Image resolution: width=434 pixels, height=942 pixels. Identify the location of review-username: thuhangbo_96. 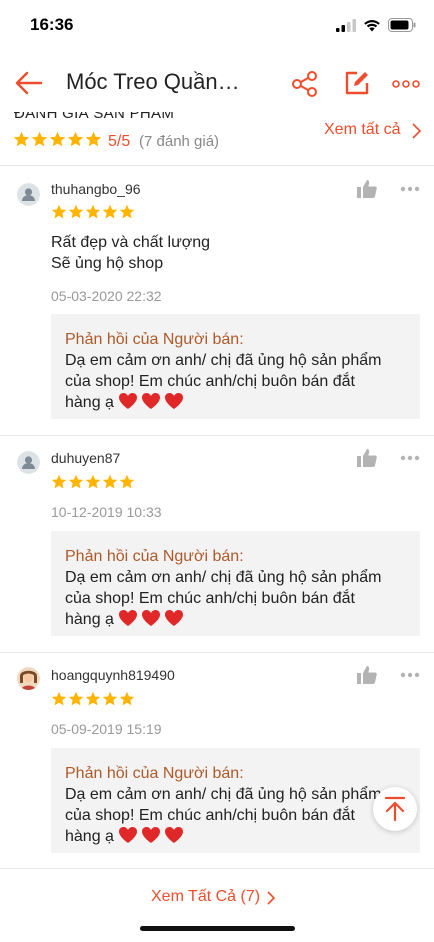
(96, 189).